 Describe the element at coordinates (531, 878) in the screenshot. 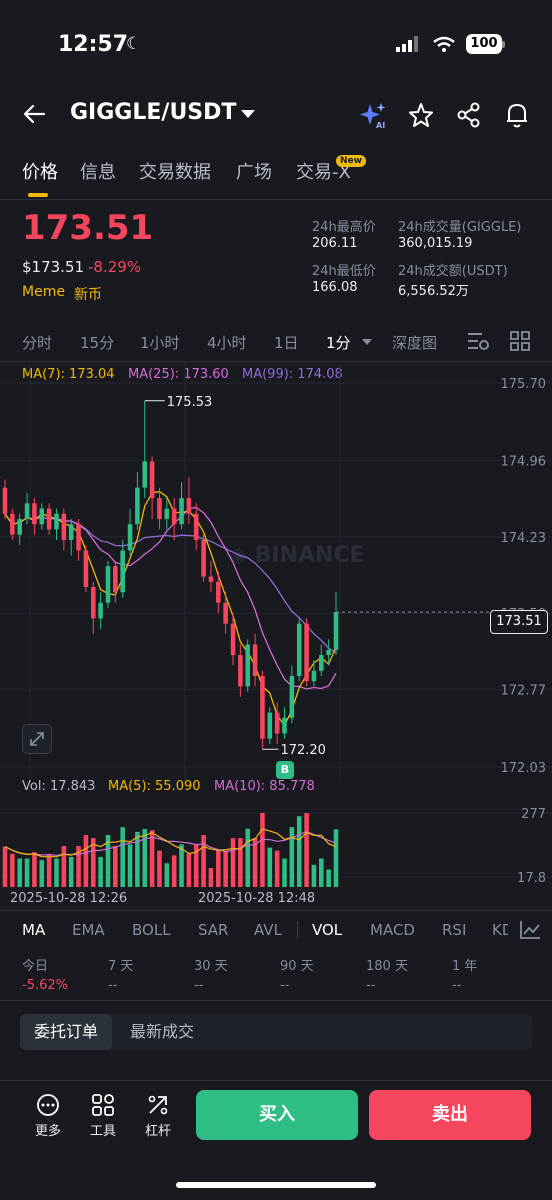

I see `vol-y-tick: 17.8` at that location.